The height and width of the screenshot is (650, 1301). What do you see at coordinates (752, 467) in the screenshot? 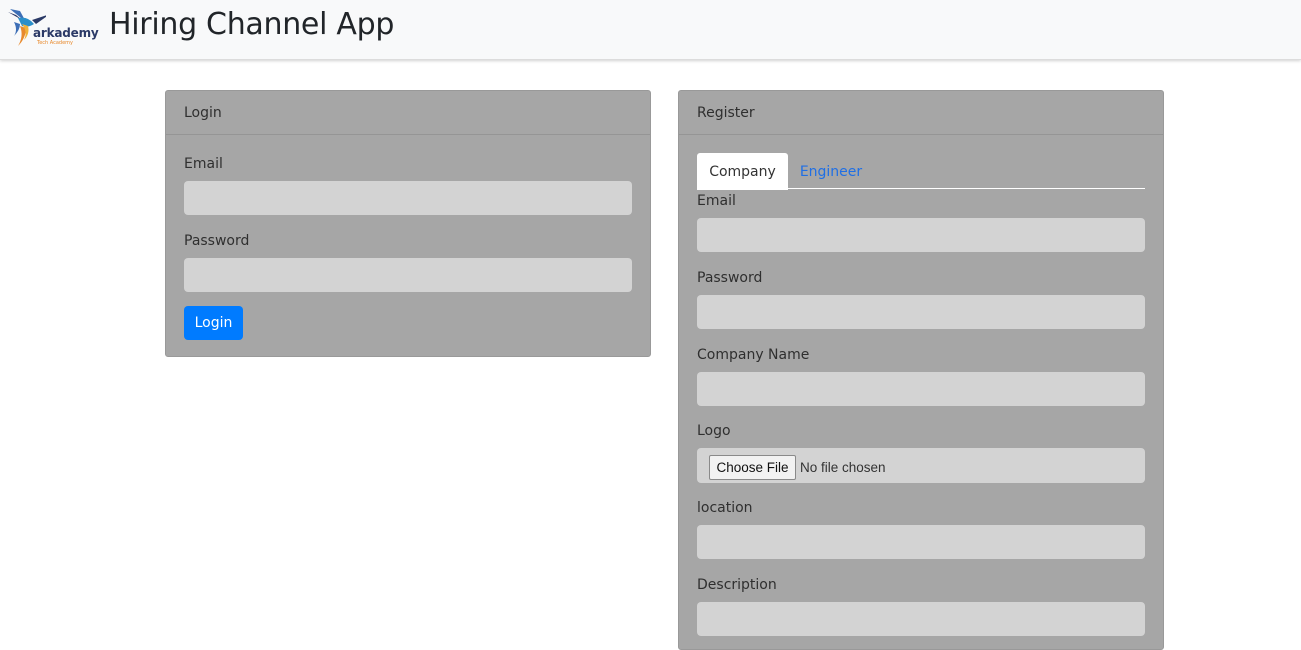
I see `choose-file-button: Choose File` at bounding box center [752, 467].